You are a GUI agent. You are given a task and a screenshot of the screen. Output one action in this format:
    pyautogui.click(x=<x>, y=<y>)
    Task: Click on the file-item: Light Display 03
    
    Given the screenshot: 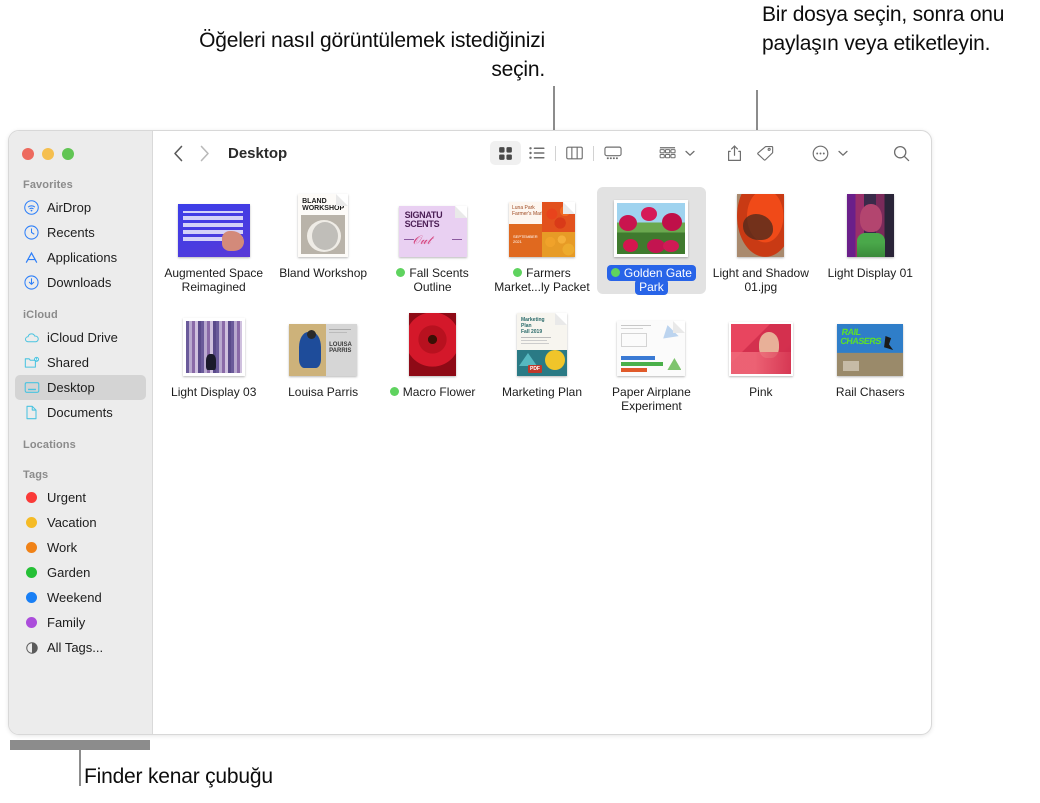 What is the action you would take?
    pyautogui.click(x=213, y=359)
    